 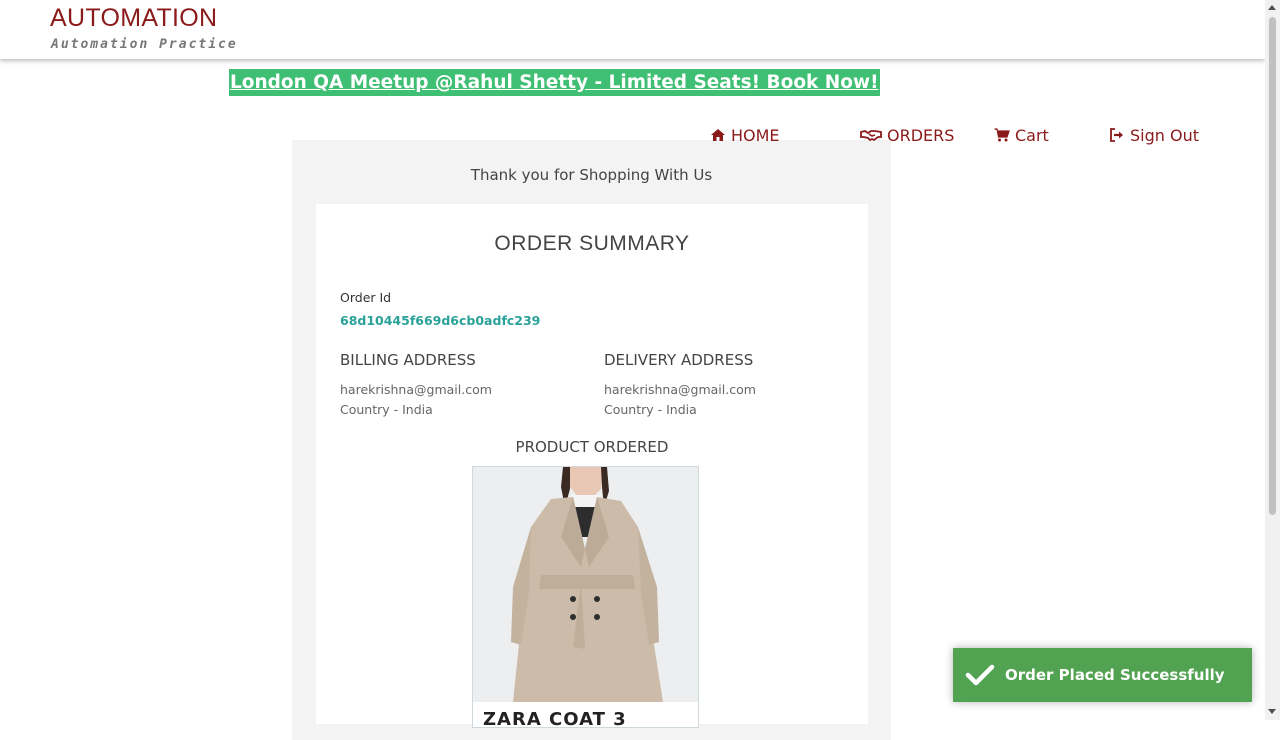 What do you see at coordinates (650, 409) in the screenshot?
I see `delivery-country: Country - India` at bounding box center [650, 409].